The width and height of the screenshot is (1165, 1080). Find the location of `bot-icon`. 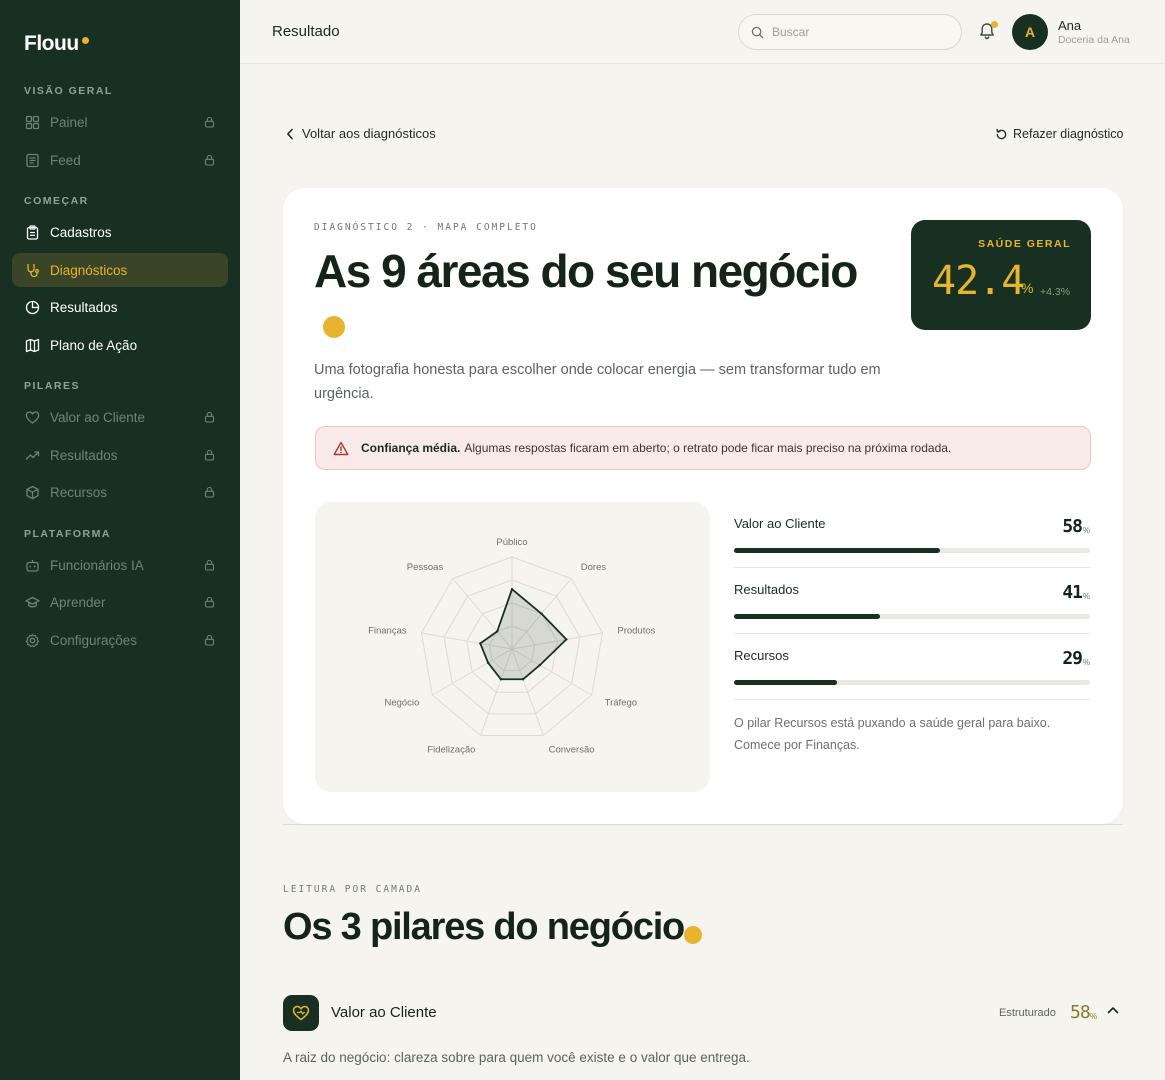

bot-icon is located at coordinates (32, 565).